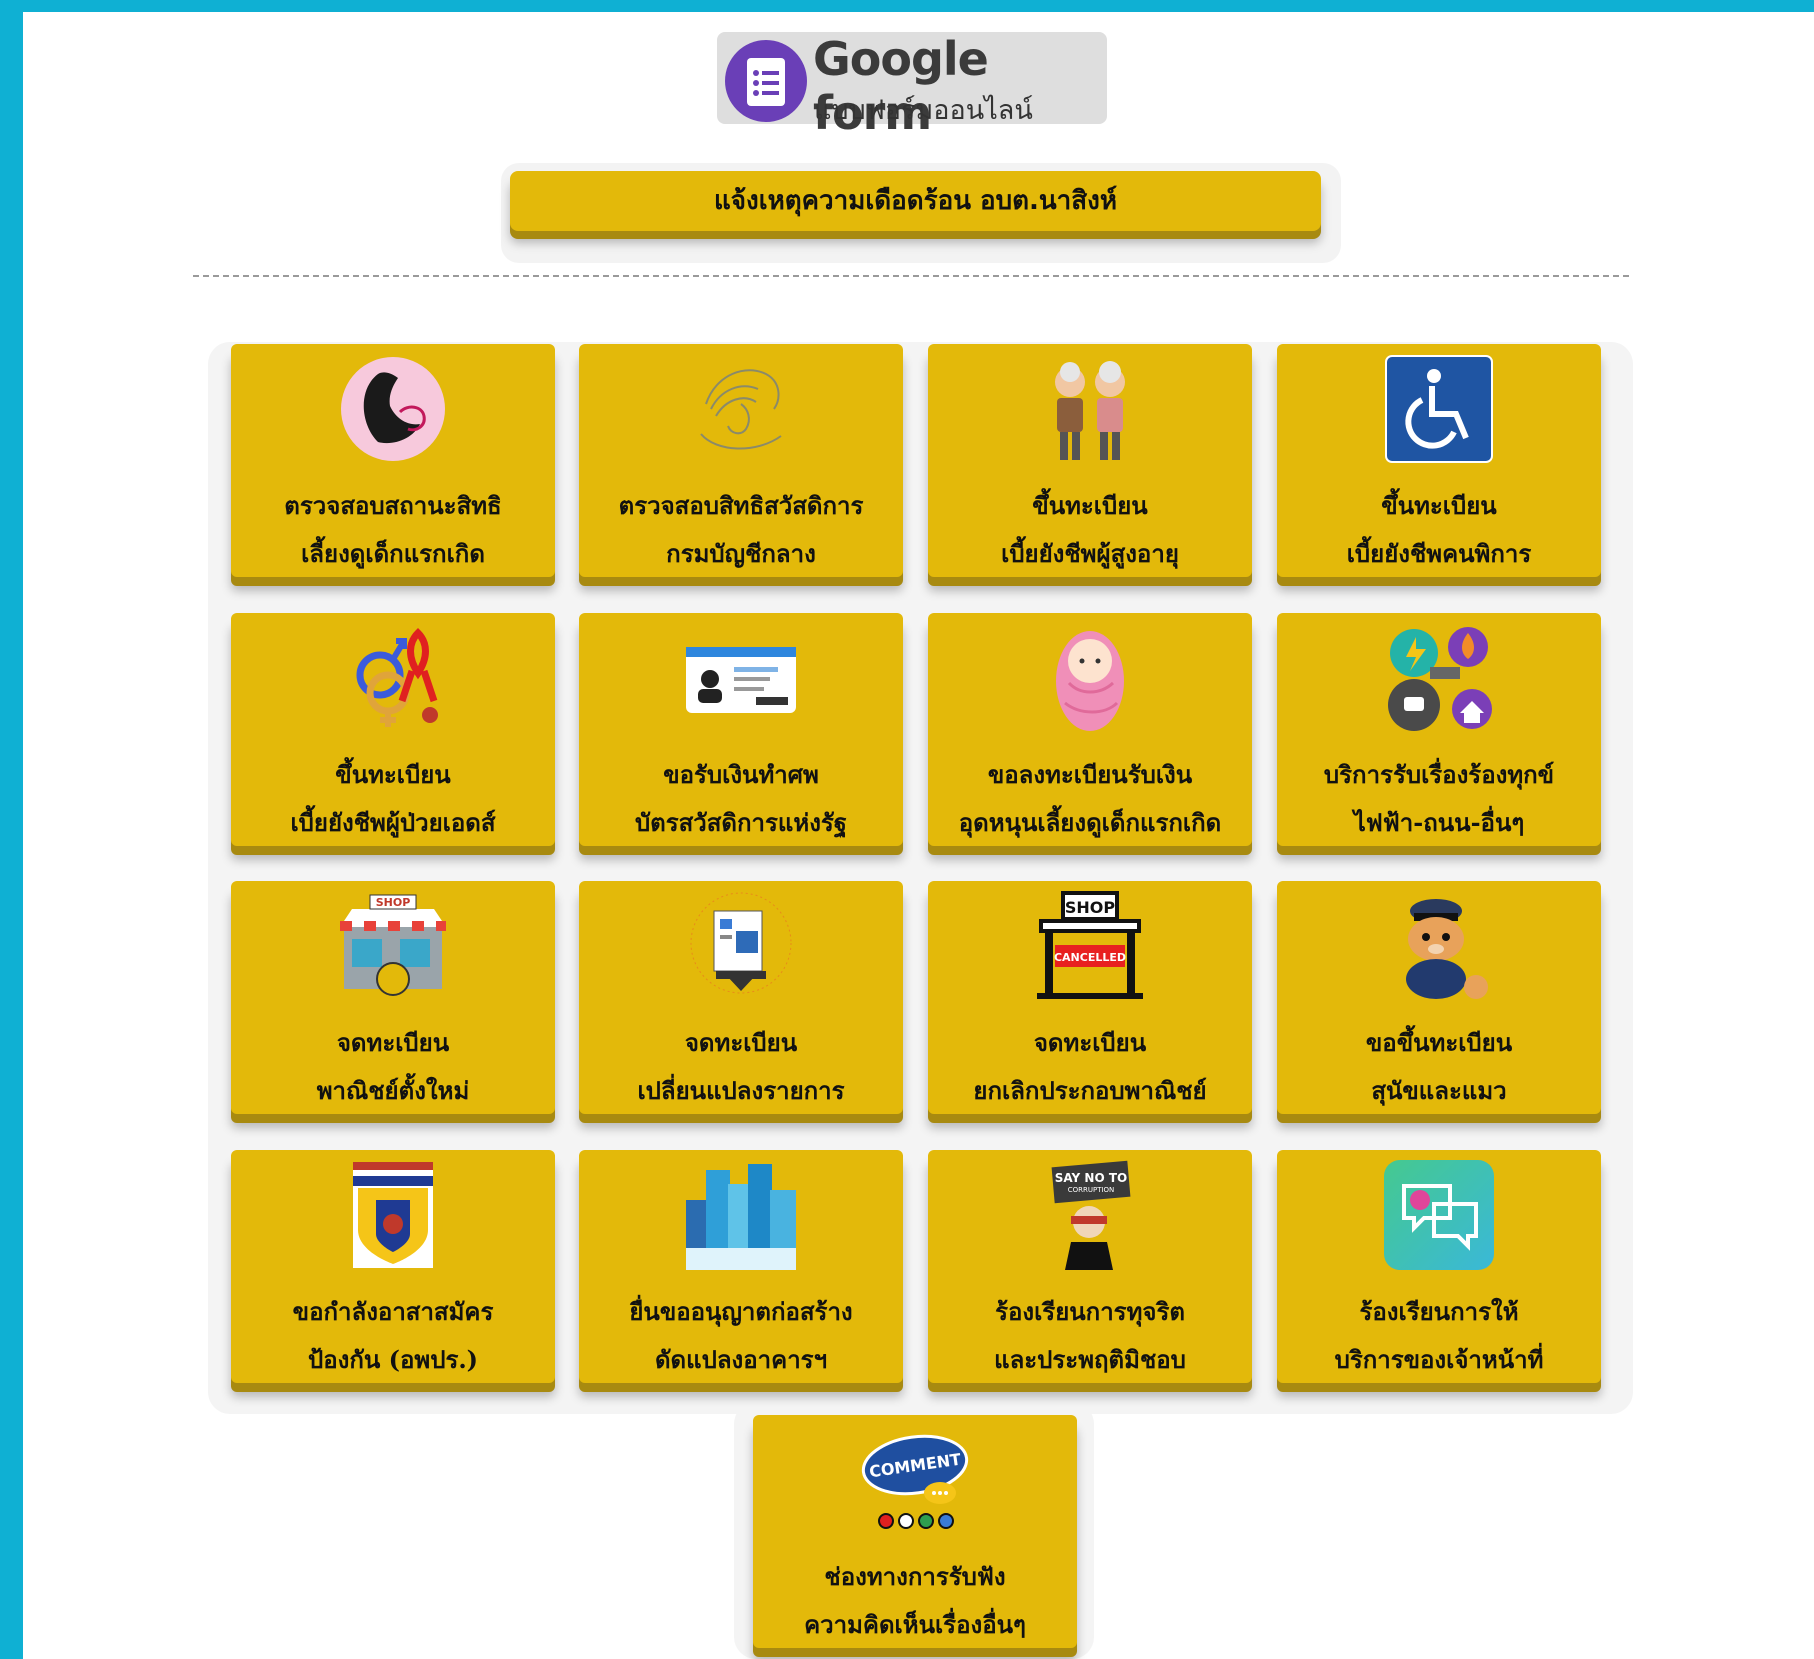 This screenshot has width=1814, height=1659. Describe the element at coordinates (1090, 1311) in the screenshot. I see `tile-label-line1: ร้องเรียนการทุจริต` at that location.